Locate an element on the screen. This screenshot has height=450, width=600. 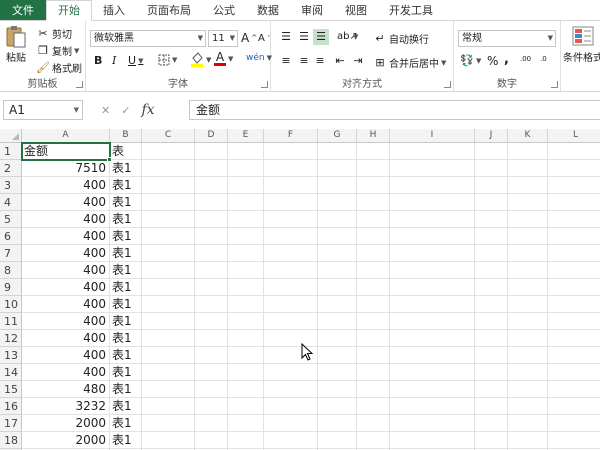
column-header-b: B is located at coordinates (126, 136).